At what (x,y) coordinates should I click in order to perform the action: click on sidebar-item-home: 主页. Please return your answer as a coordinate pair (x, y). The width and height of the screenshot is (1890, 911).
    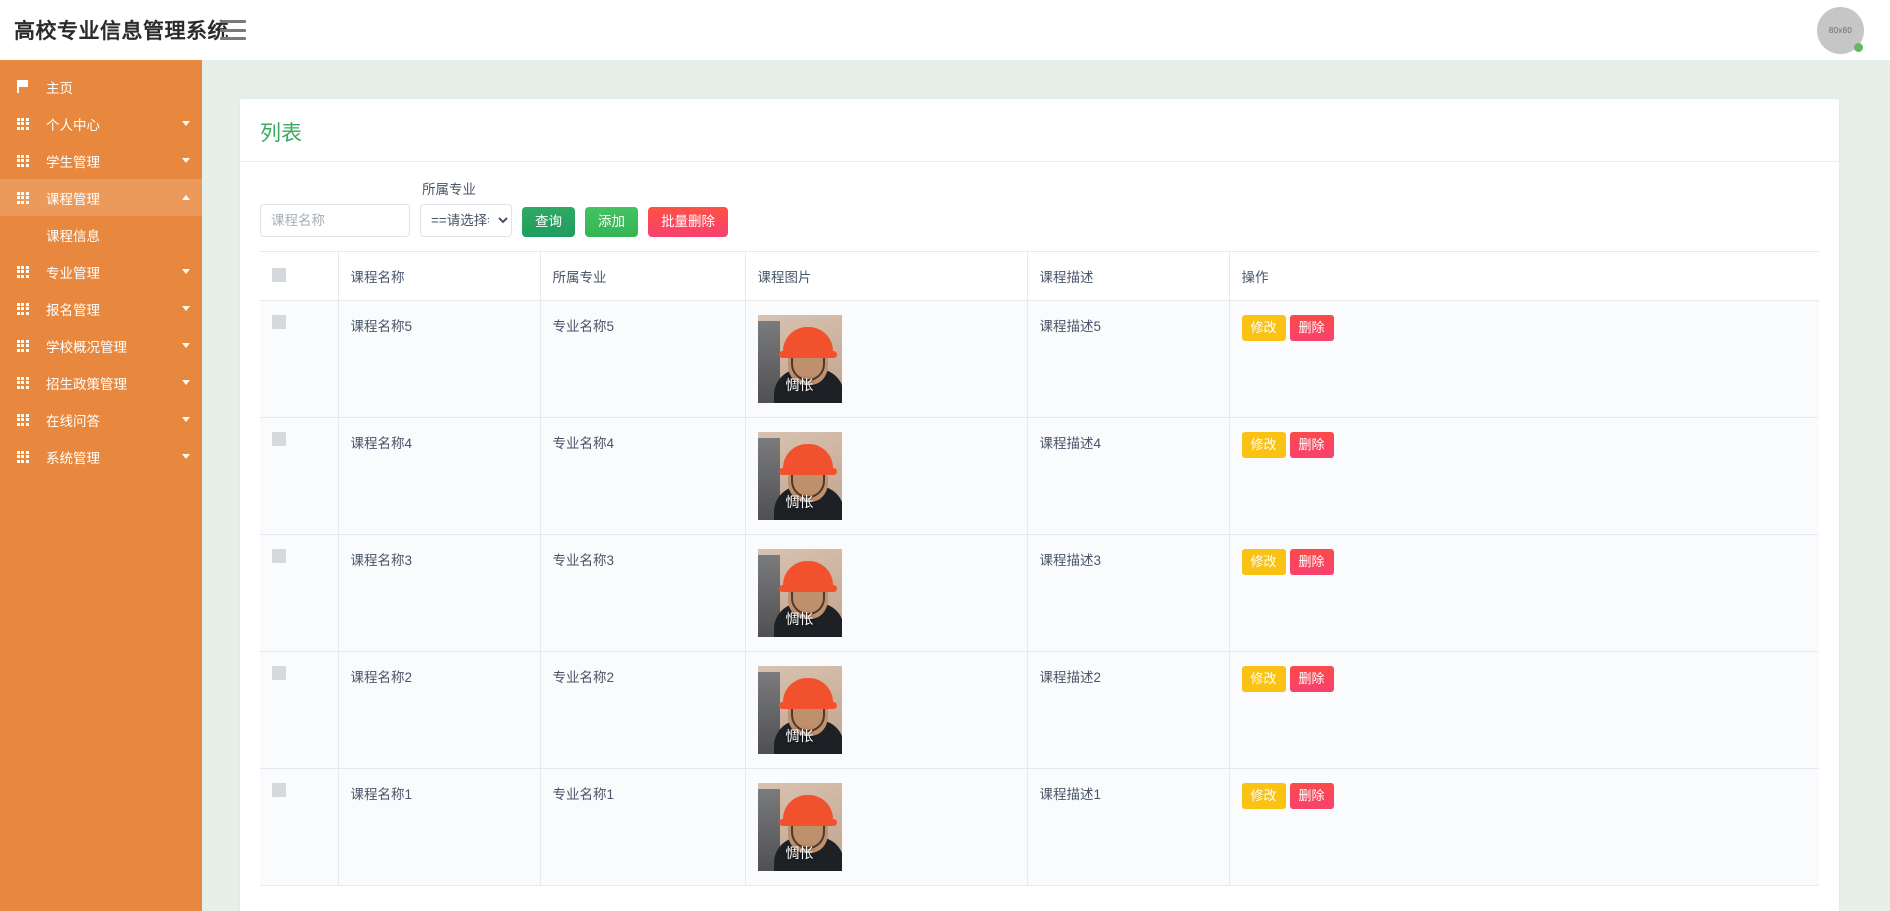
    Looking at the image, I should click on (101, 86).